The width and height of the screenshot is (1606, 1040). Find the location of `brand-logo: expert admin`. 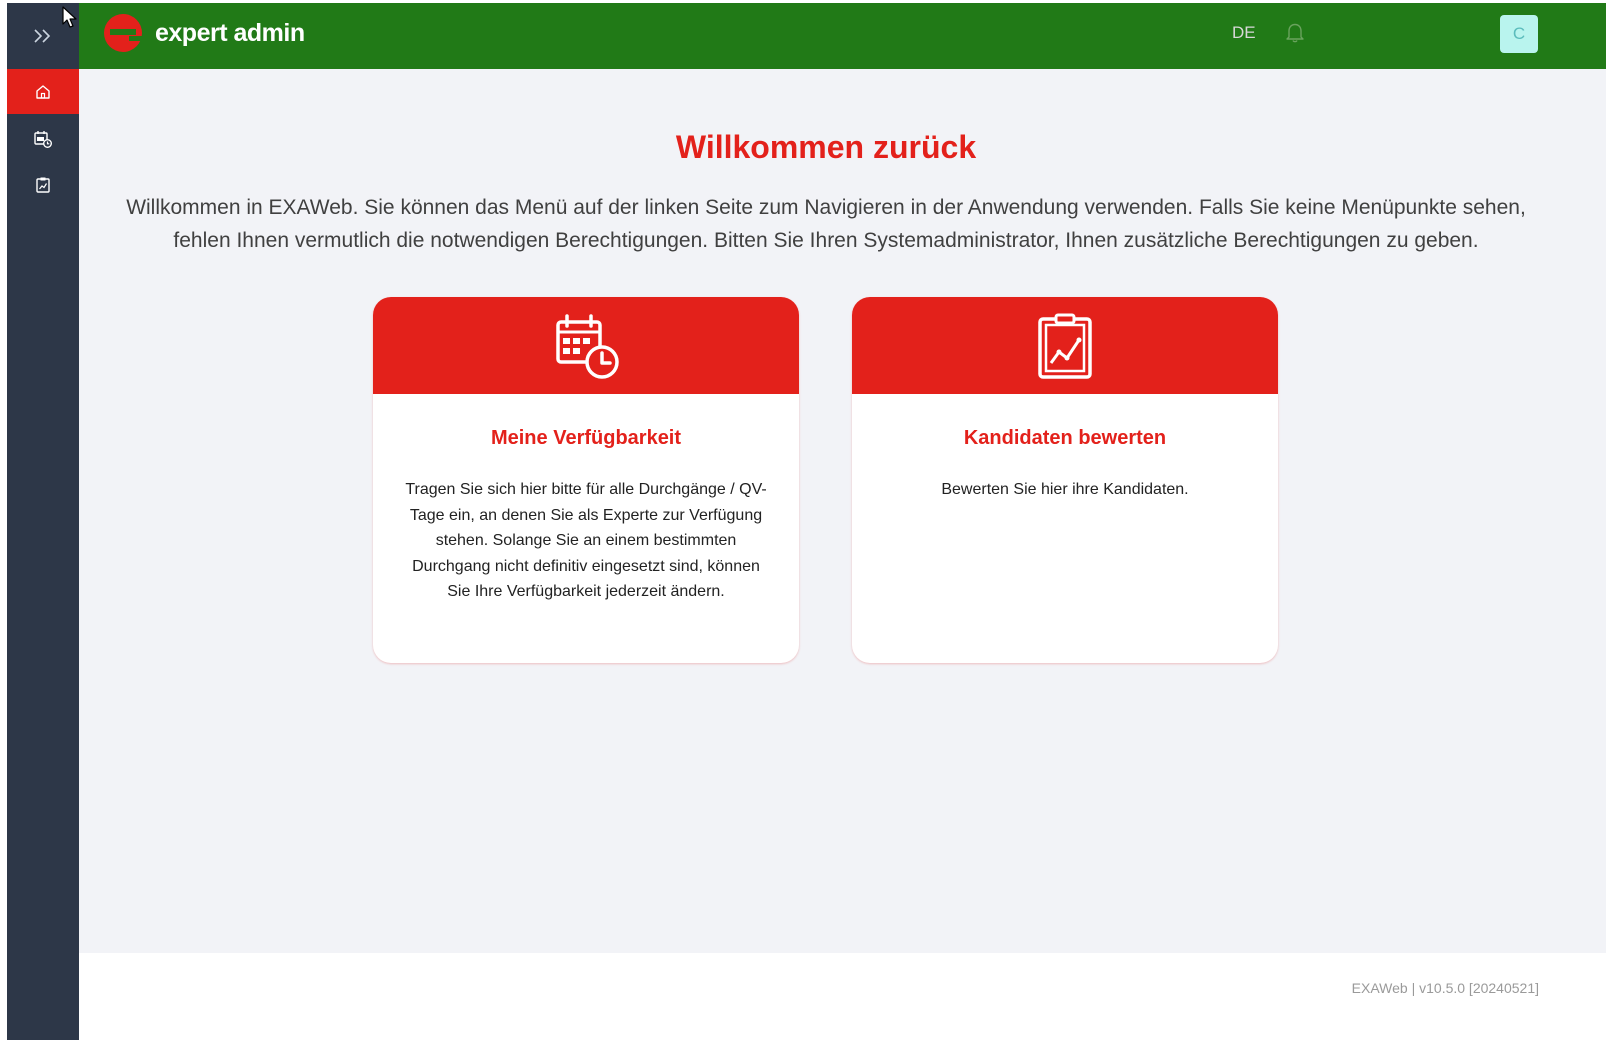

brand-logo: expert admin is located at coordinates (204, 33).